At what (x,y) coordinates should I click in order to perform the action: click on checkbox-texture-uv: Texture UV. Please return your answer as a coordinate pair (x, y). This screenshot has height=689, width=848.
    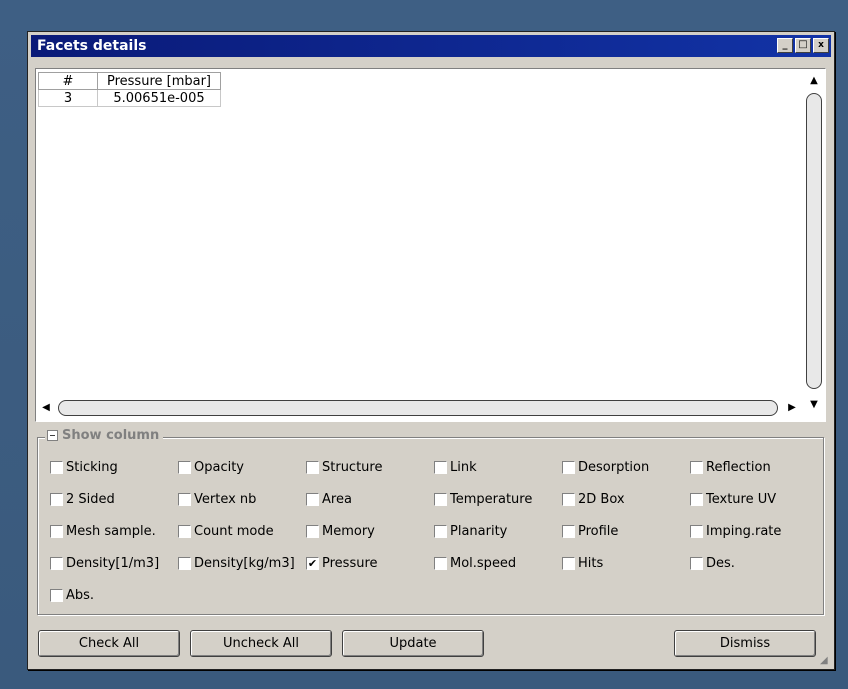
    Looking at the image, I should click on (733, 499).